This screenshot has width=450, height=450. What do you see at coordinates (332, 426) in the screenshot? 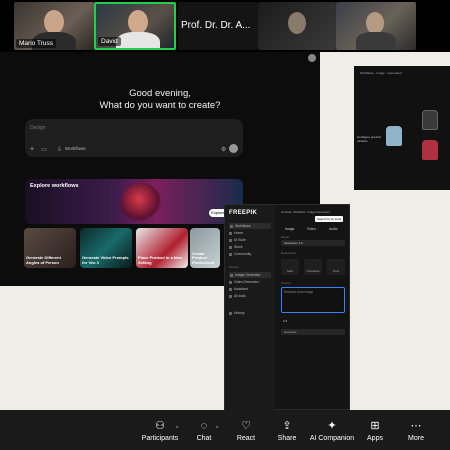
I see `ai-companion-icon: ✦` at bounding box center [332, 426].